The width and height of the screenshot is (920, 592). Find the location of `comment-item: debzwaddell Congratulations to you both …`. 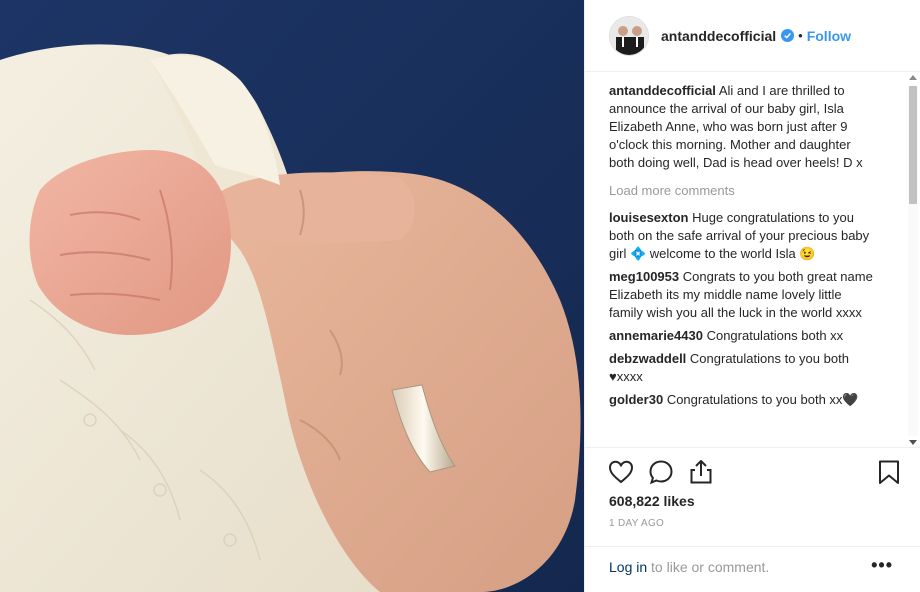

comment-item: debzwaddell Congratulations to you both … is located at coordinates (744, 368).